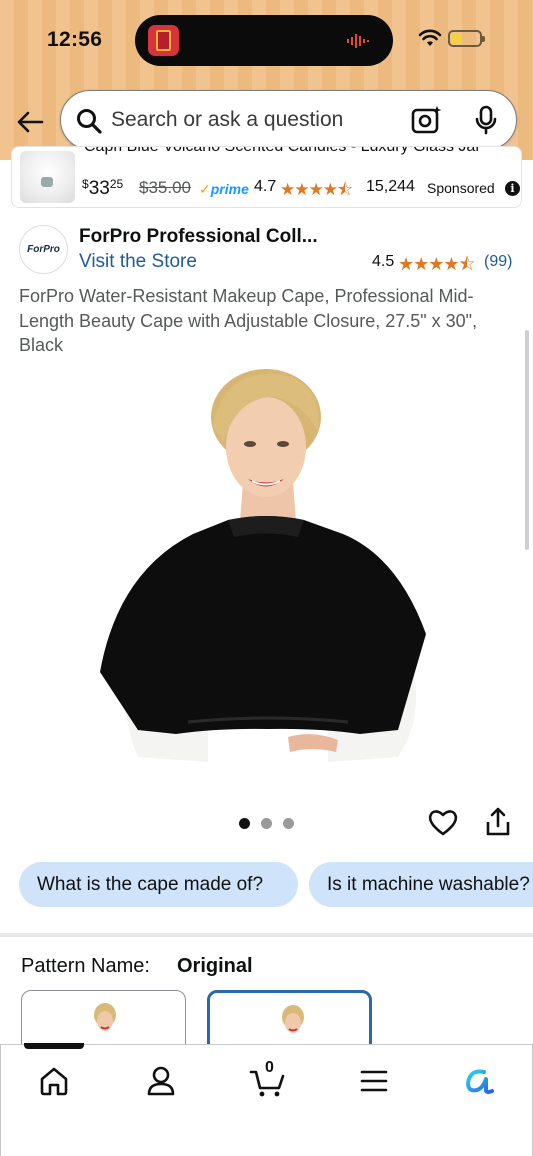 Image resolution: width=533 pixels, height=1156 pixels. I want to click on nav-menu, so click(374, 1081).